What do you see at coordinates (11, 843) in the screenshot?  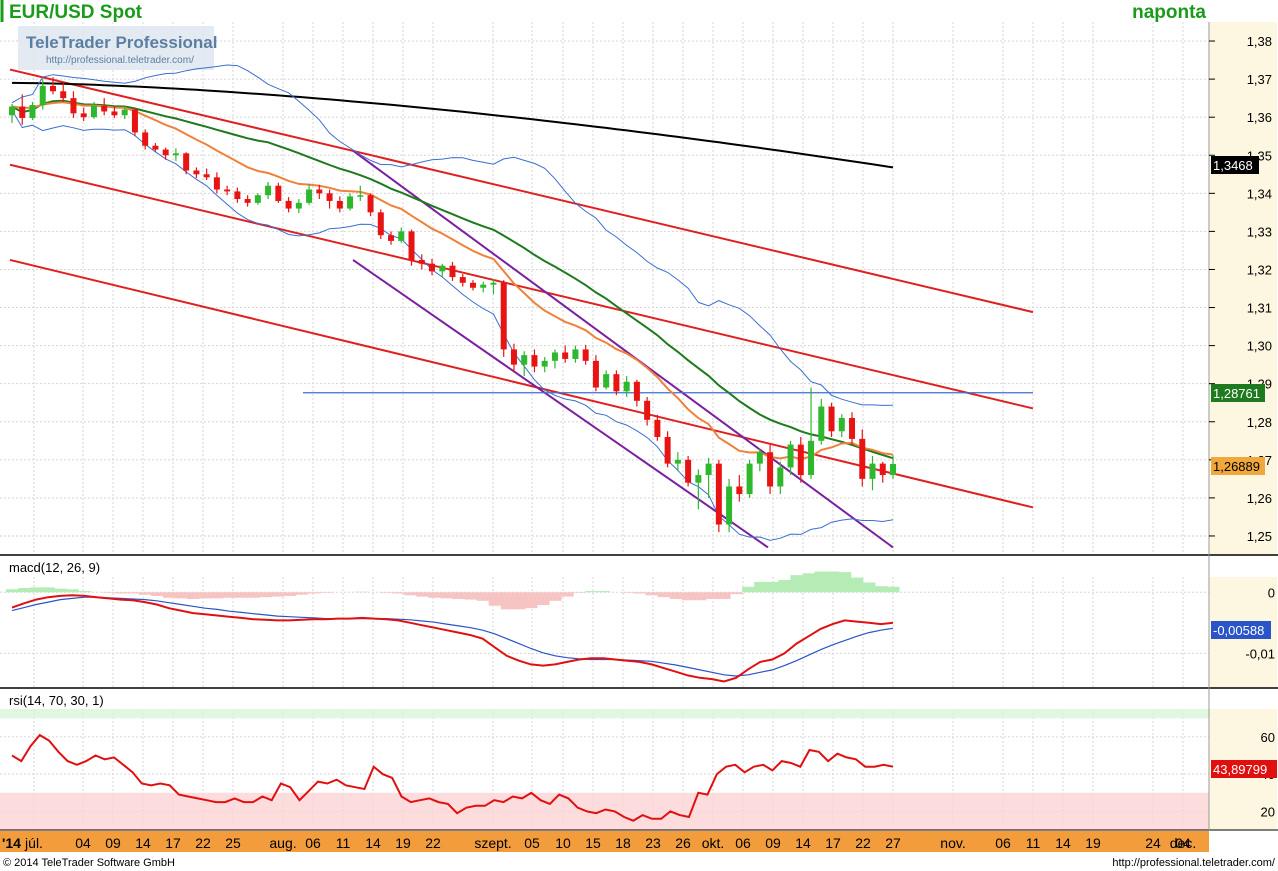 I see `x-tick-label: '14` at bounding box center [11, 843].